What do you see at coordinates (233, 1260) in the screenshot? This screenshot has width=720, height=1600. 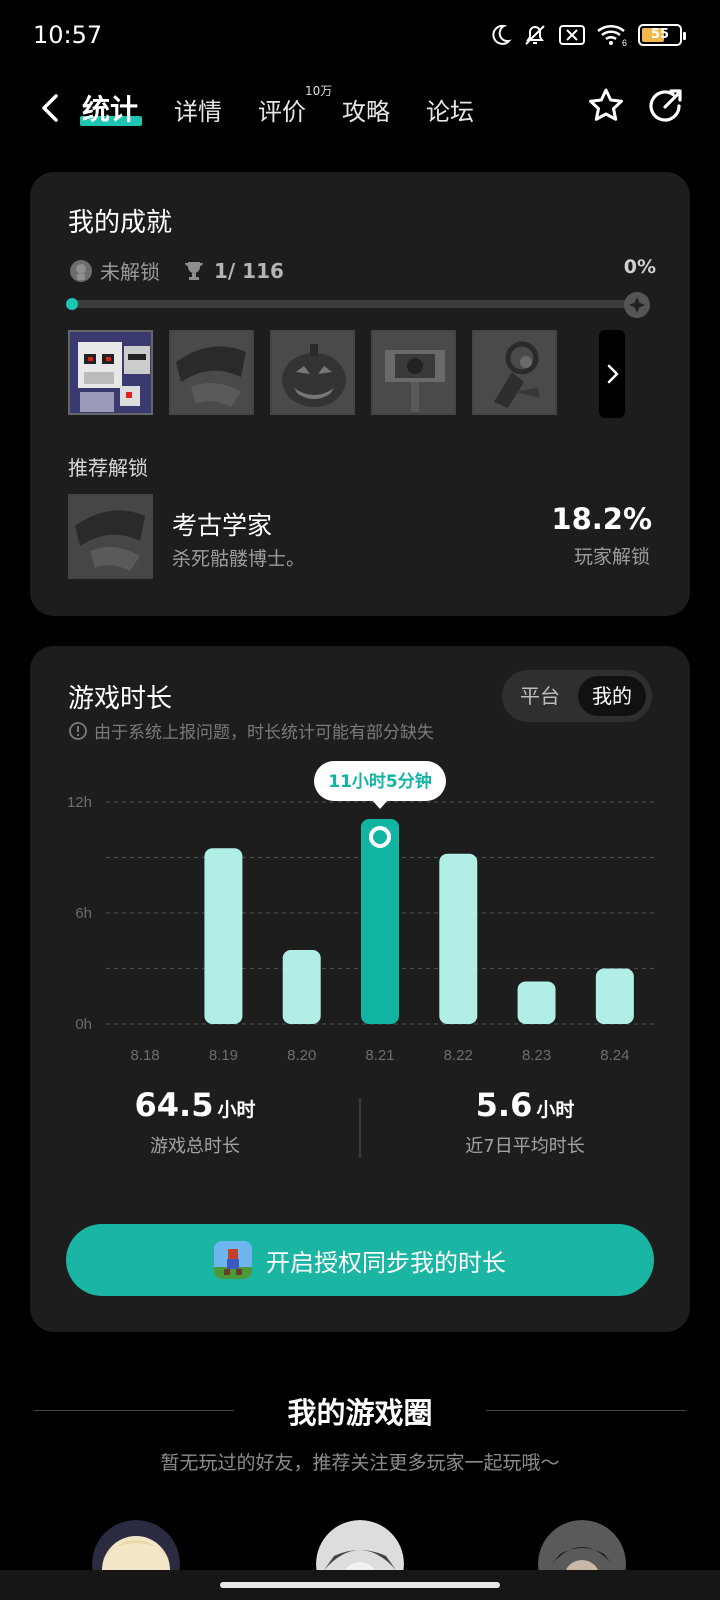 I see `game-app-icon` at bounding box center [233, 1260].